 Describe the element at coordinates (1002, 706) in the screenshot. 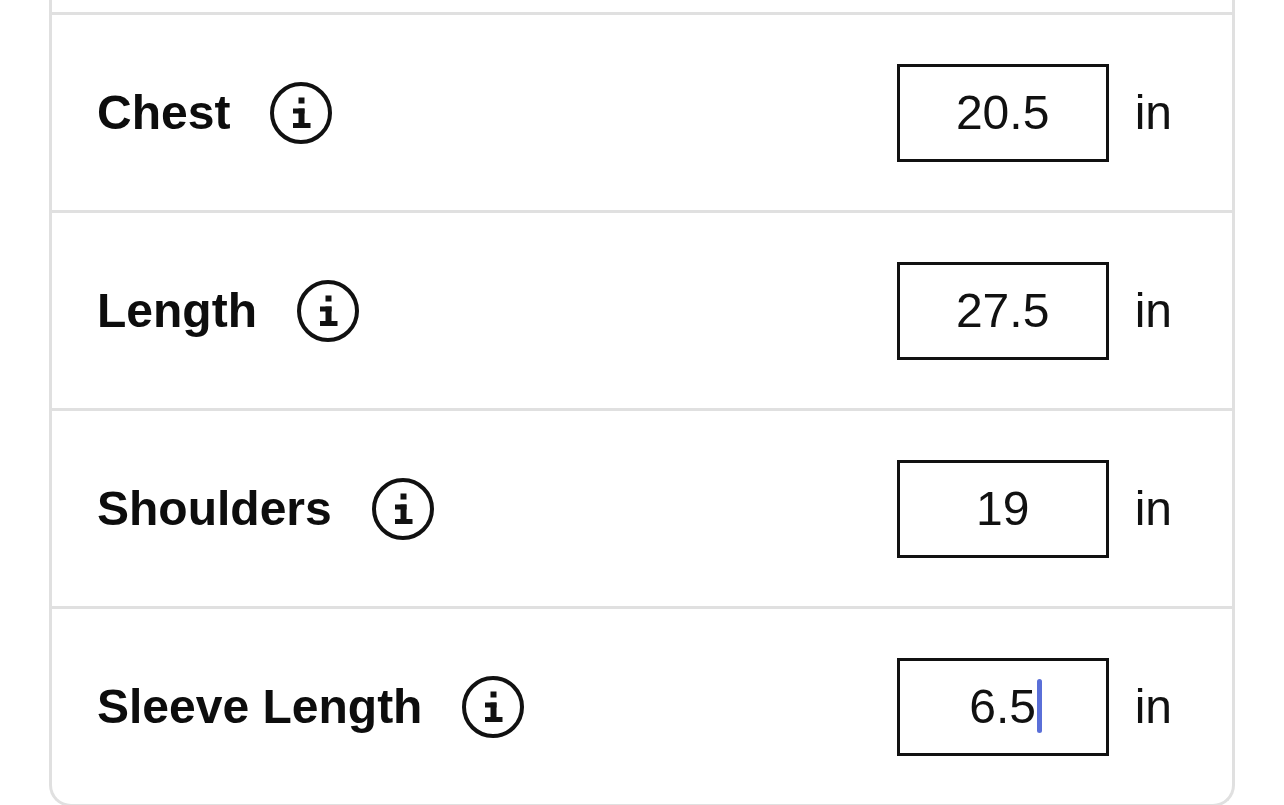

I see `input-field: 6.5` at that location.